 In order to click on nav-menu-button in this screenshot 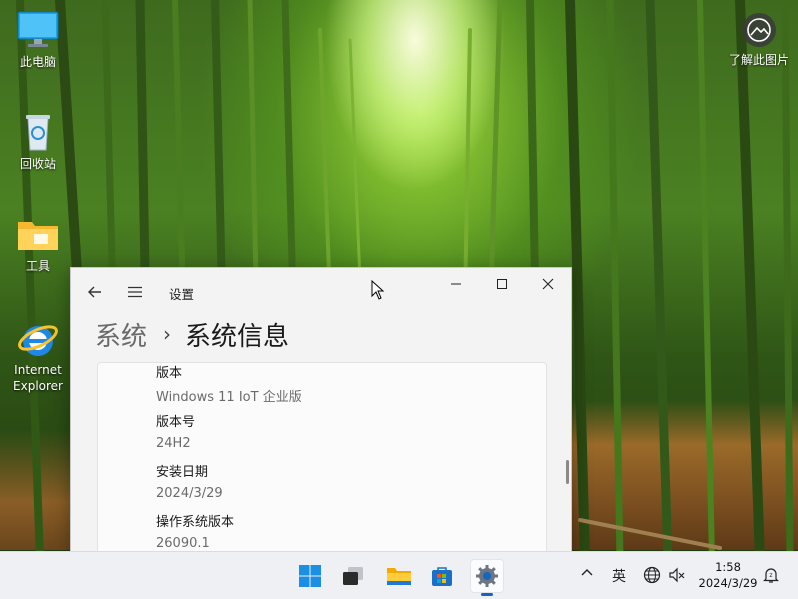, I will do `click(135, 292)`.